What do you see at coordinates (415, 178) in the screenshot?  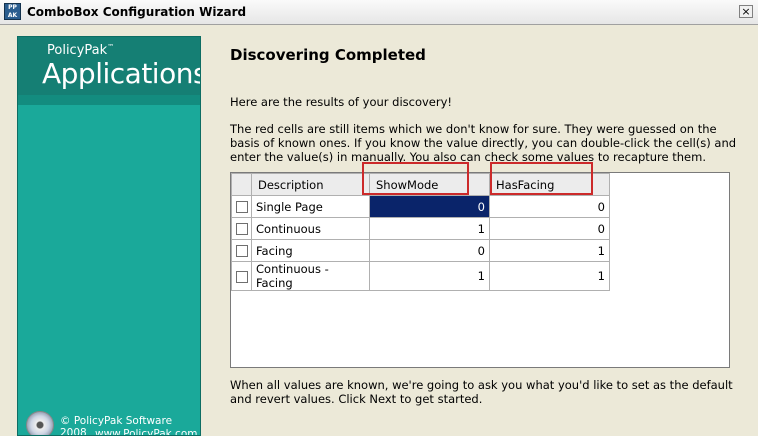 I see `showmode-highlight-box` at bounding box center [415, 178].